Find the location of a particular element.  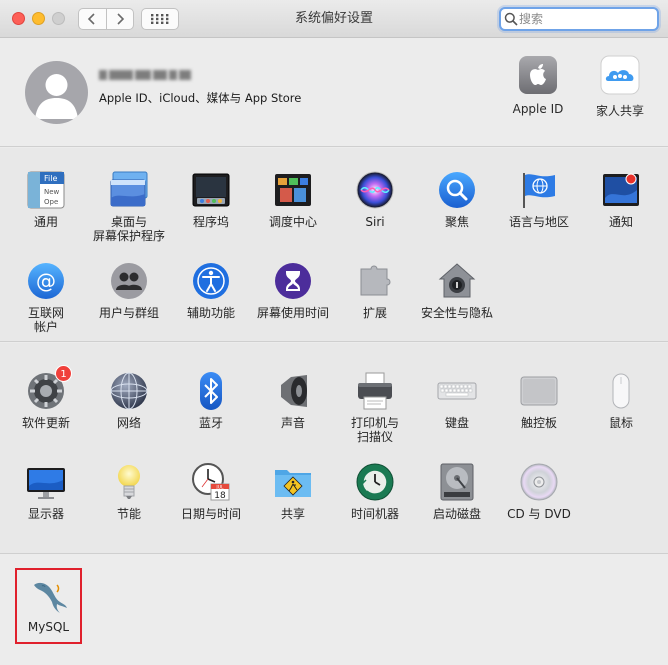

pref-mysql: MySQL is located at coordinates (48, 606).